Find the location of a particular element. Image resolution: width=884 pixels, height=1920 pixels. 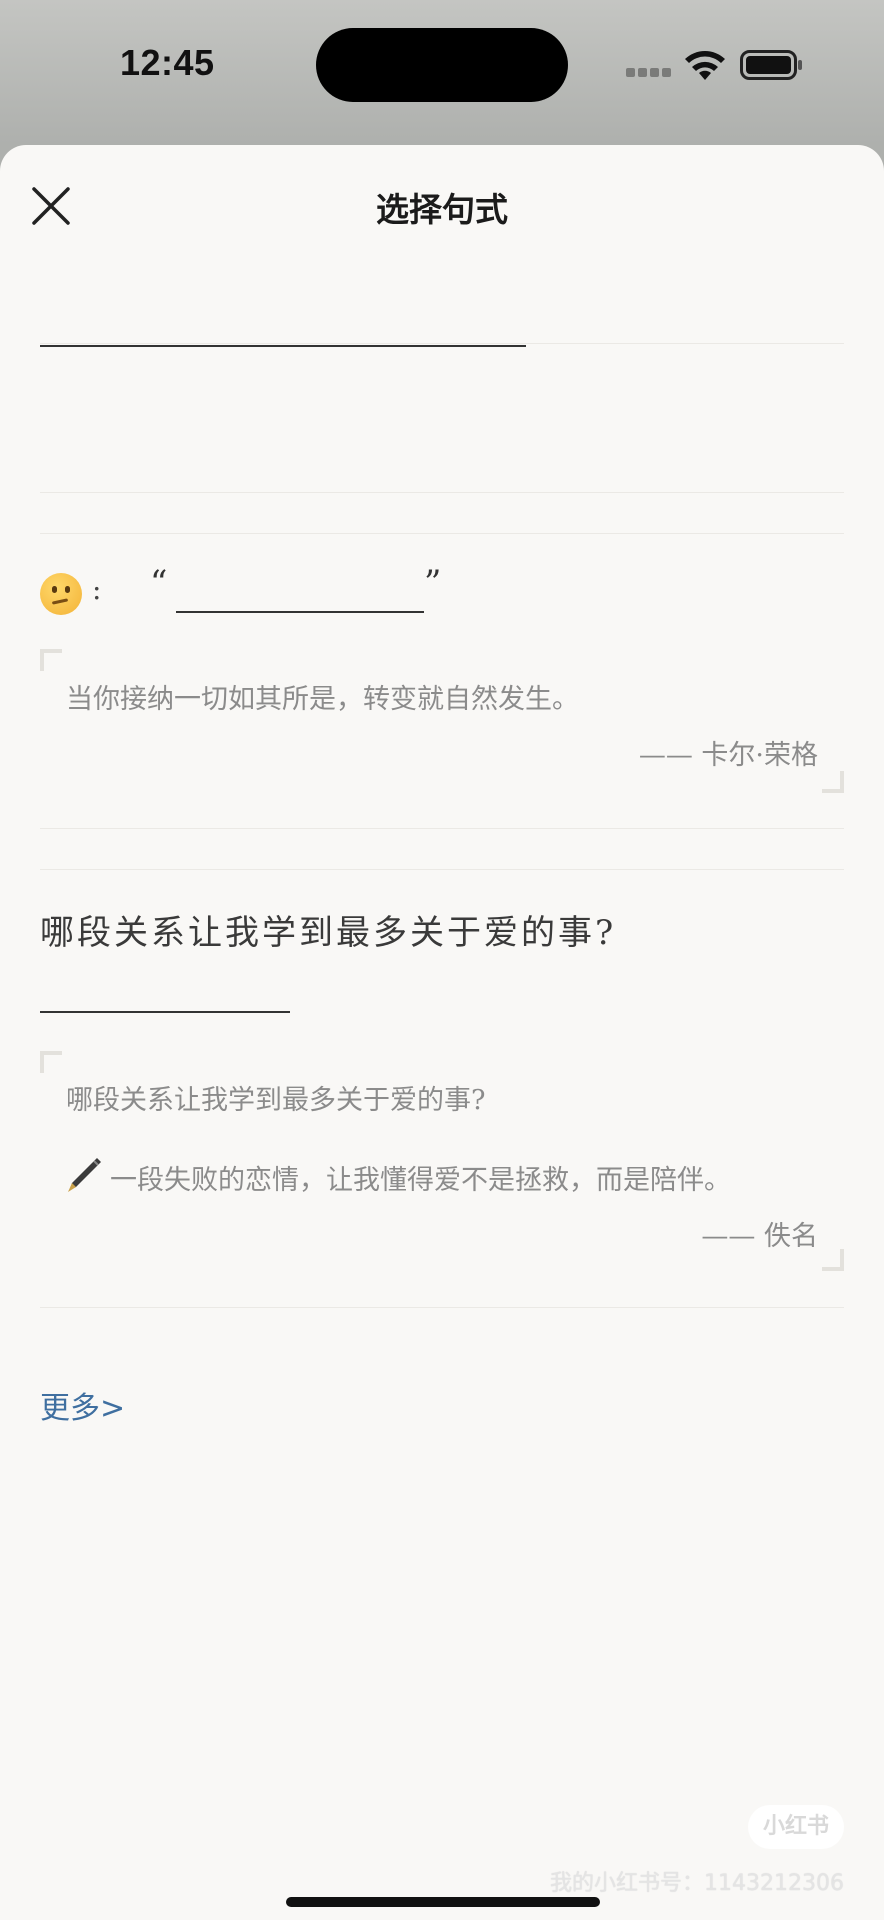

more-link: 更多> is located at coordinates (82, 1405).